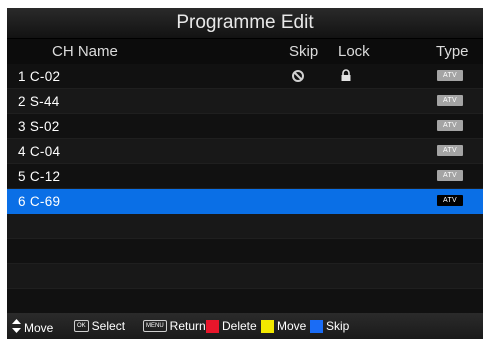 The height and width of the screenshot is (340, 491). I want to click on channel-name: 6 C-69, so click(39, 201).